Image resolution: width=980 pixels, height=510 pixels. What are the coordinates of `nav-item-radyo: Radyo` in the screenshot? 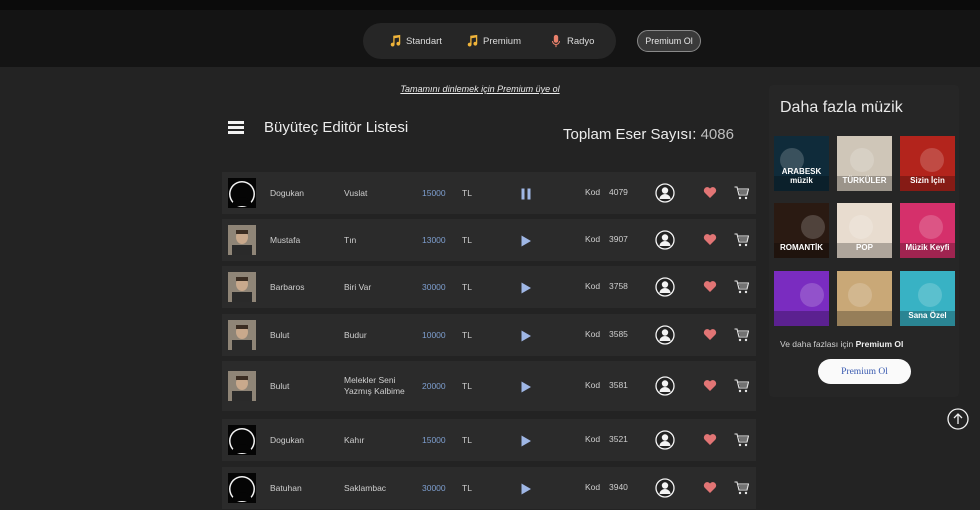 It's located at (571, 41).